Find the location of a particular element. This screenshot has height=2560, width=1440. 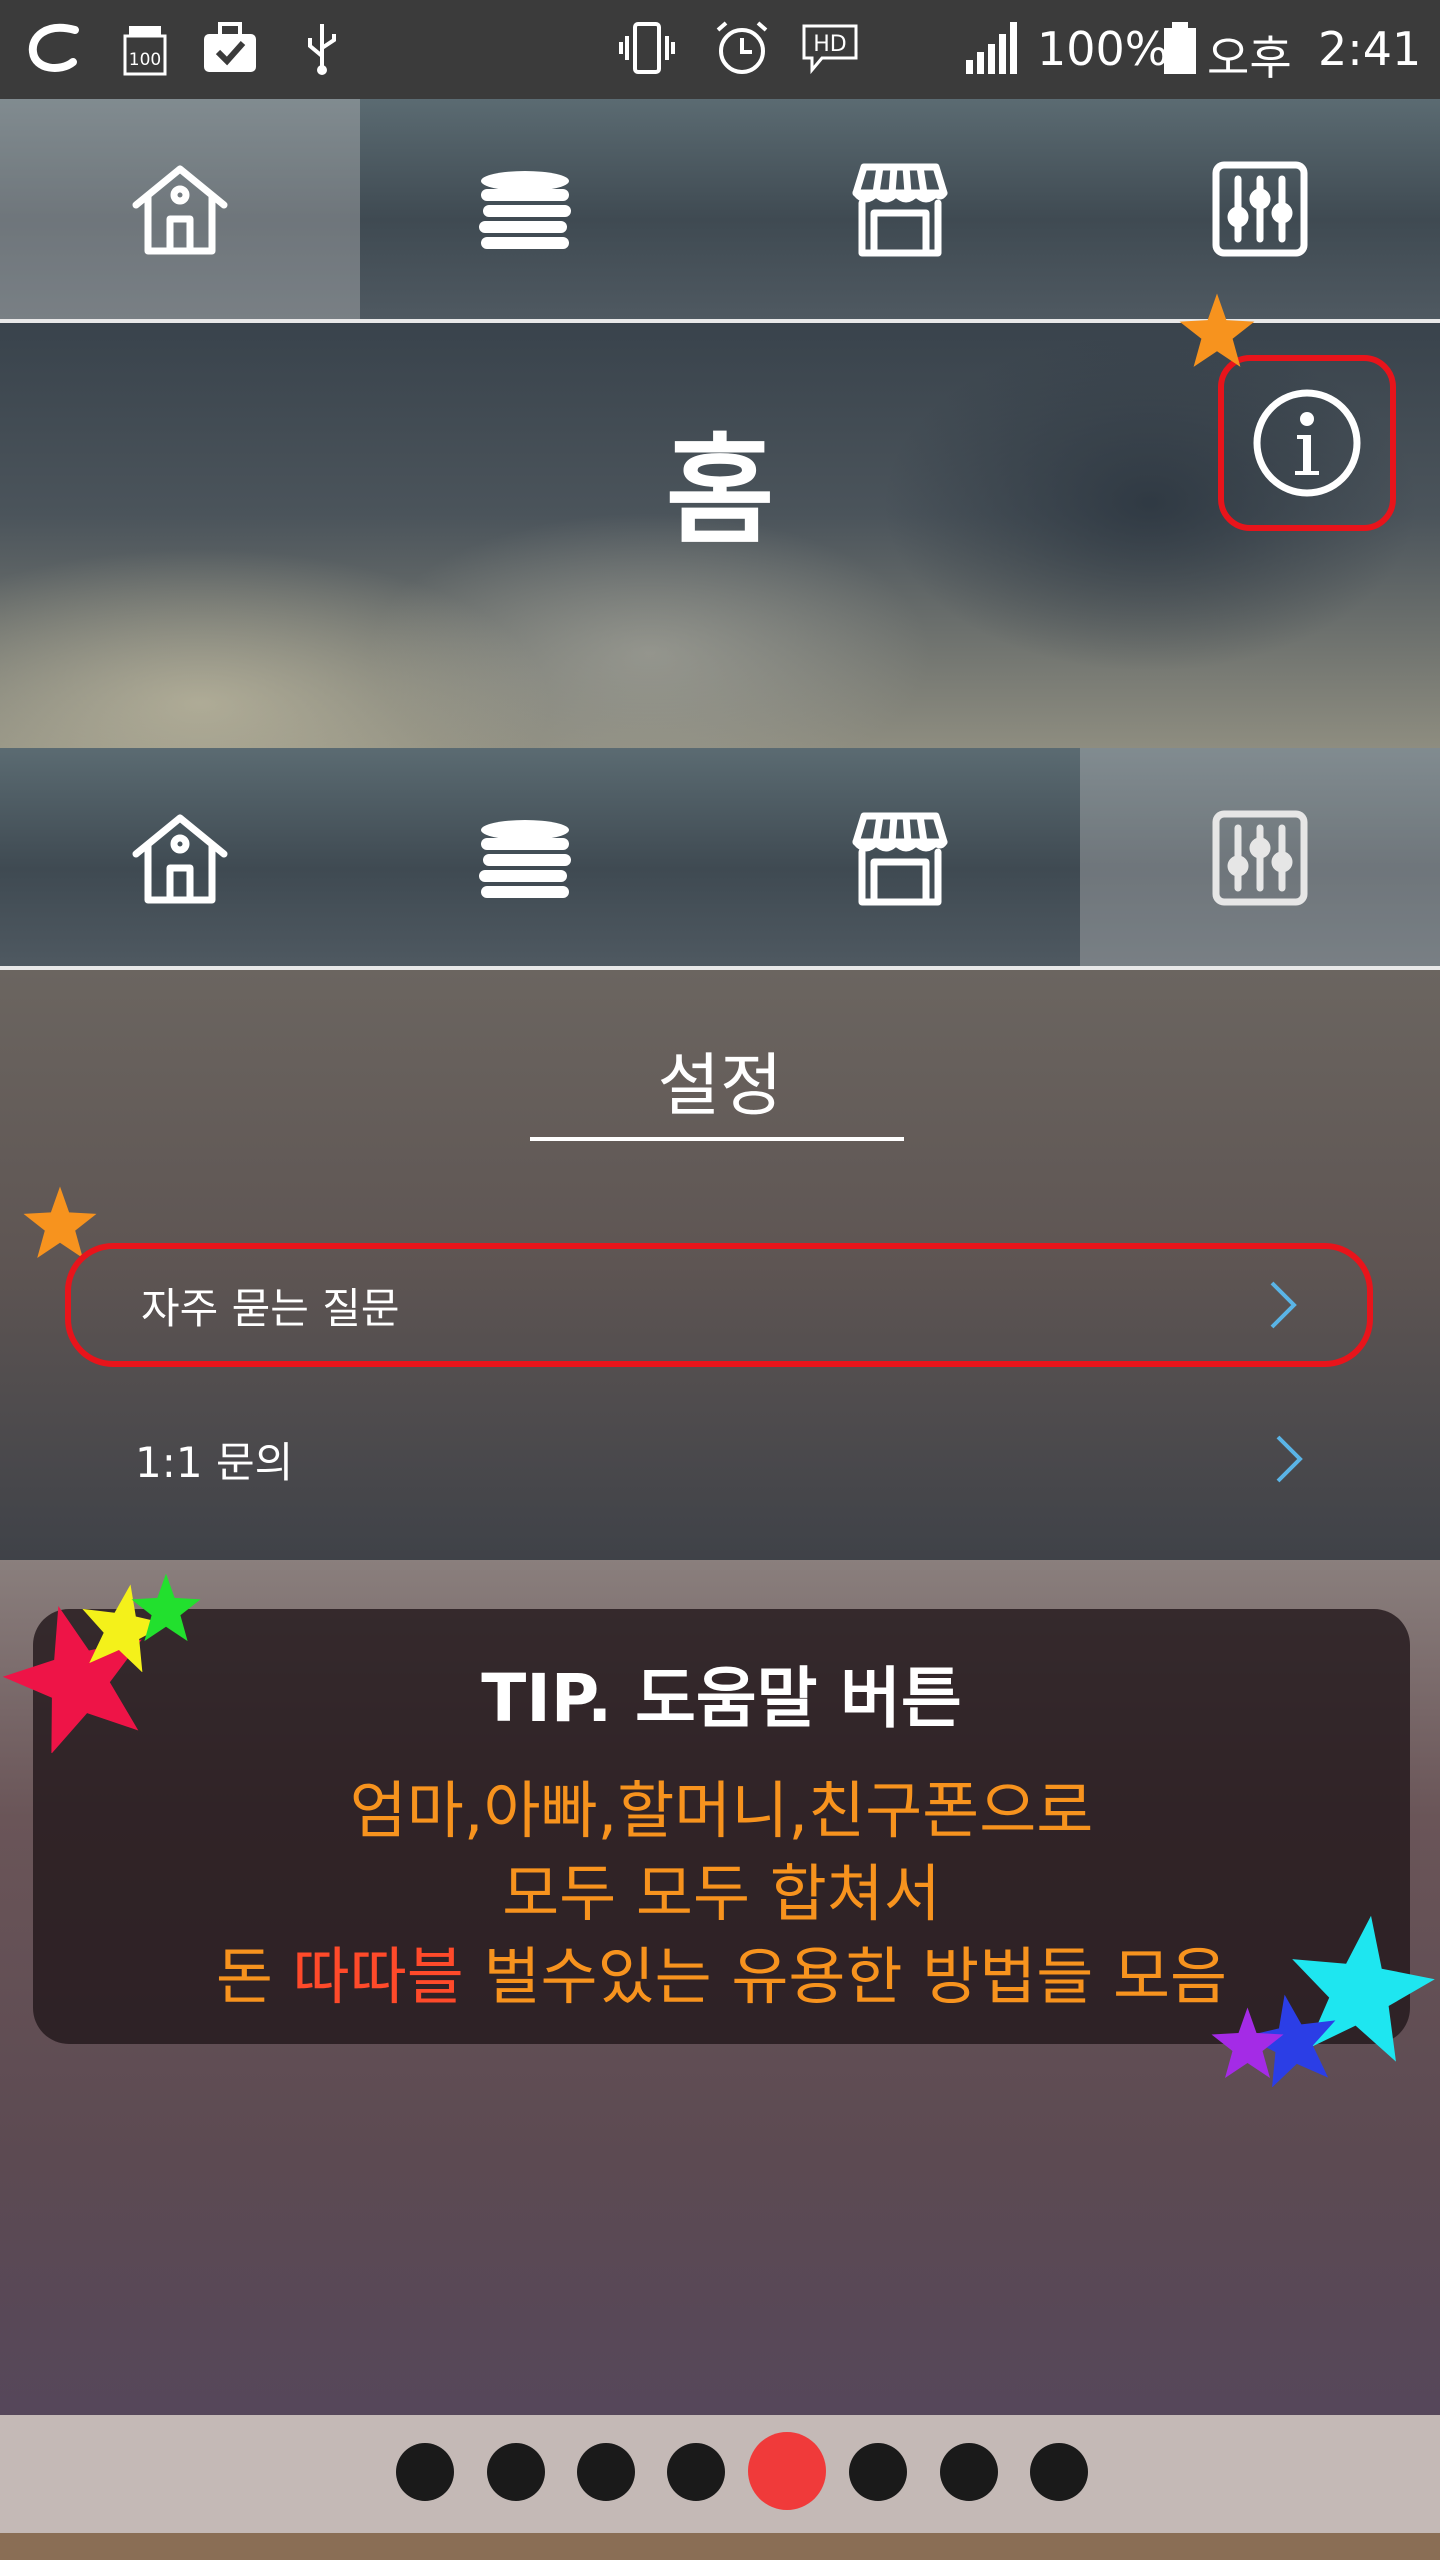

hd-voice-icon: HD is located at coordinates (830, 49).